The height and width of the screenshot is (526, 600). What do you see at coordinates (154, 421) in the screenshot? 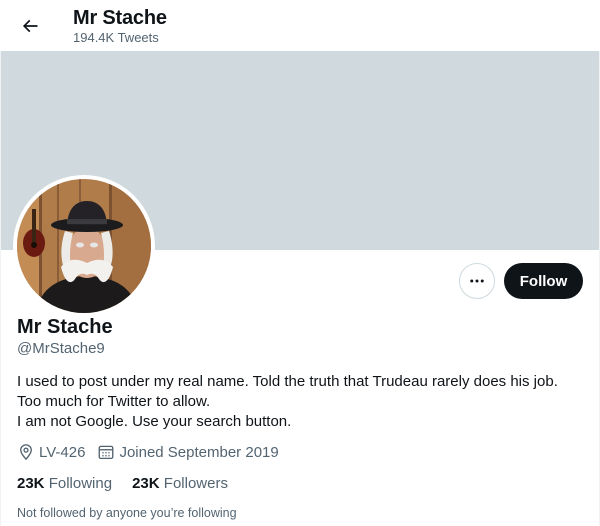
I see `bio-line: I am not Google. Use your search button.` at bounding box center [154, 421].